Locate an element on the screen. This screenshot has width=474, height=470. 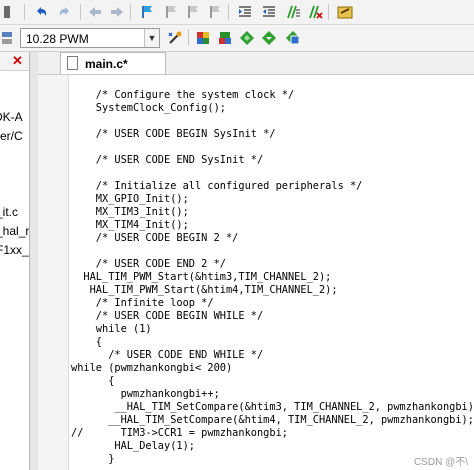
project-panel-header: ✕ is located at coordinates (14, 61).